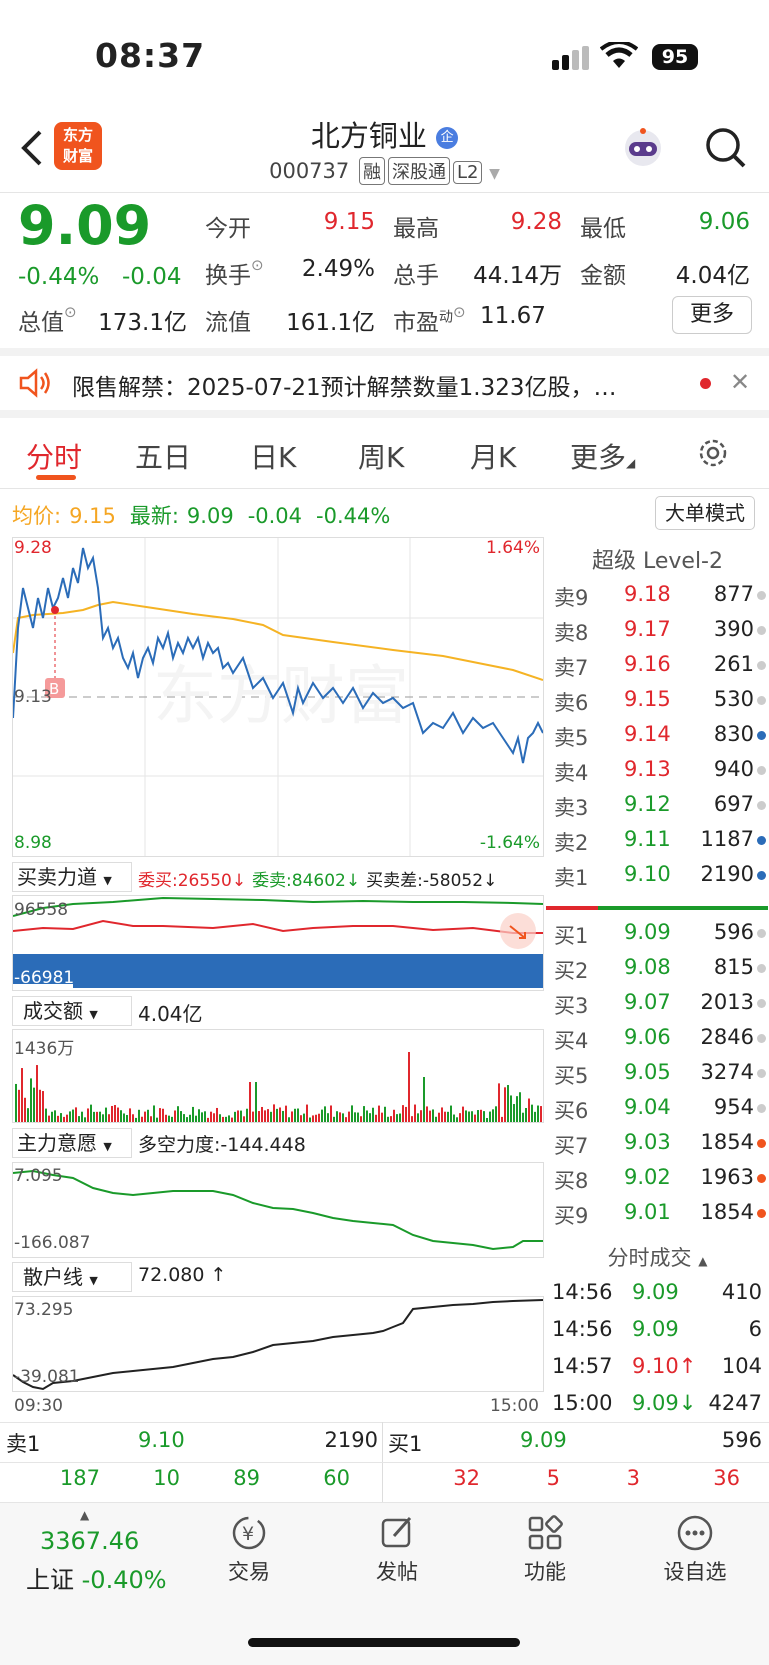 Image resolution: width=769 pixels, height=1665 pixels. I want to click on open-label: 今开, so click(228, 229).